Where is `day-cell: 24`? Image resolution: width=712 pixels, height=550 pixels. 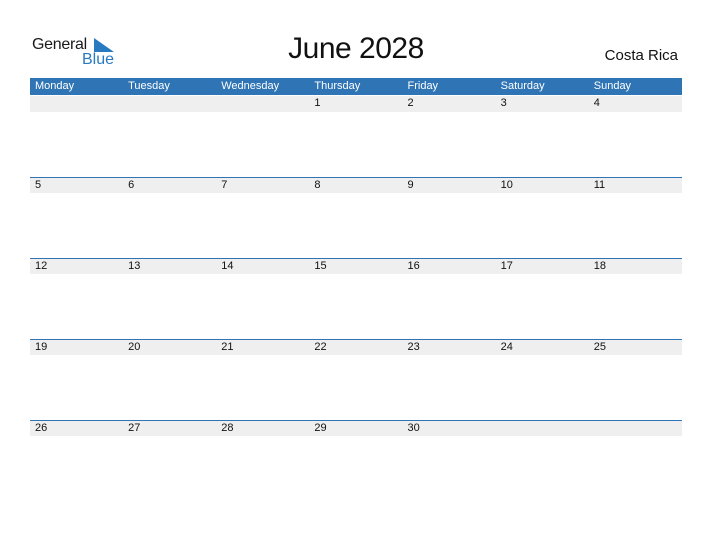 day-cell: 24 is located at coordinates (542, 347).